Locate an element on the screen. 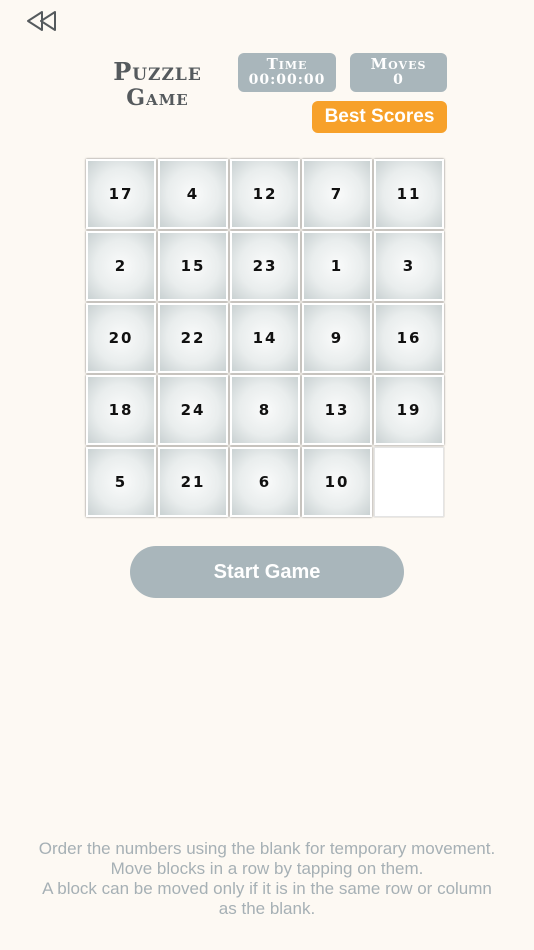 The image size is (534, 950). puzzle-tile: 3 is located at coordinates (409, 266).